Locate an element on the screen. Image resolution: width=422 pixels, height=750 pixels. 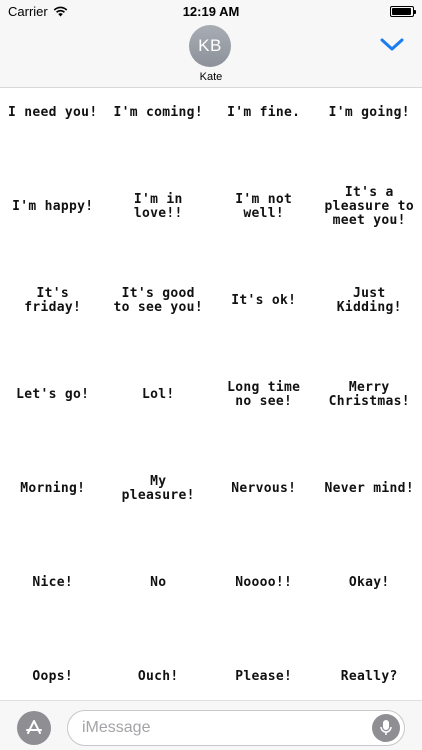
sticker-label: Merry Christmas! is located at coordinates (369, 394).